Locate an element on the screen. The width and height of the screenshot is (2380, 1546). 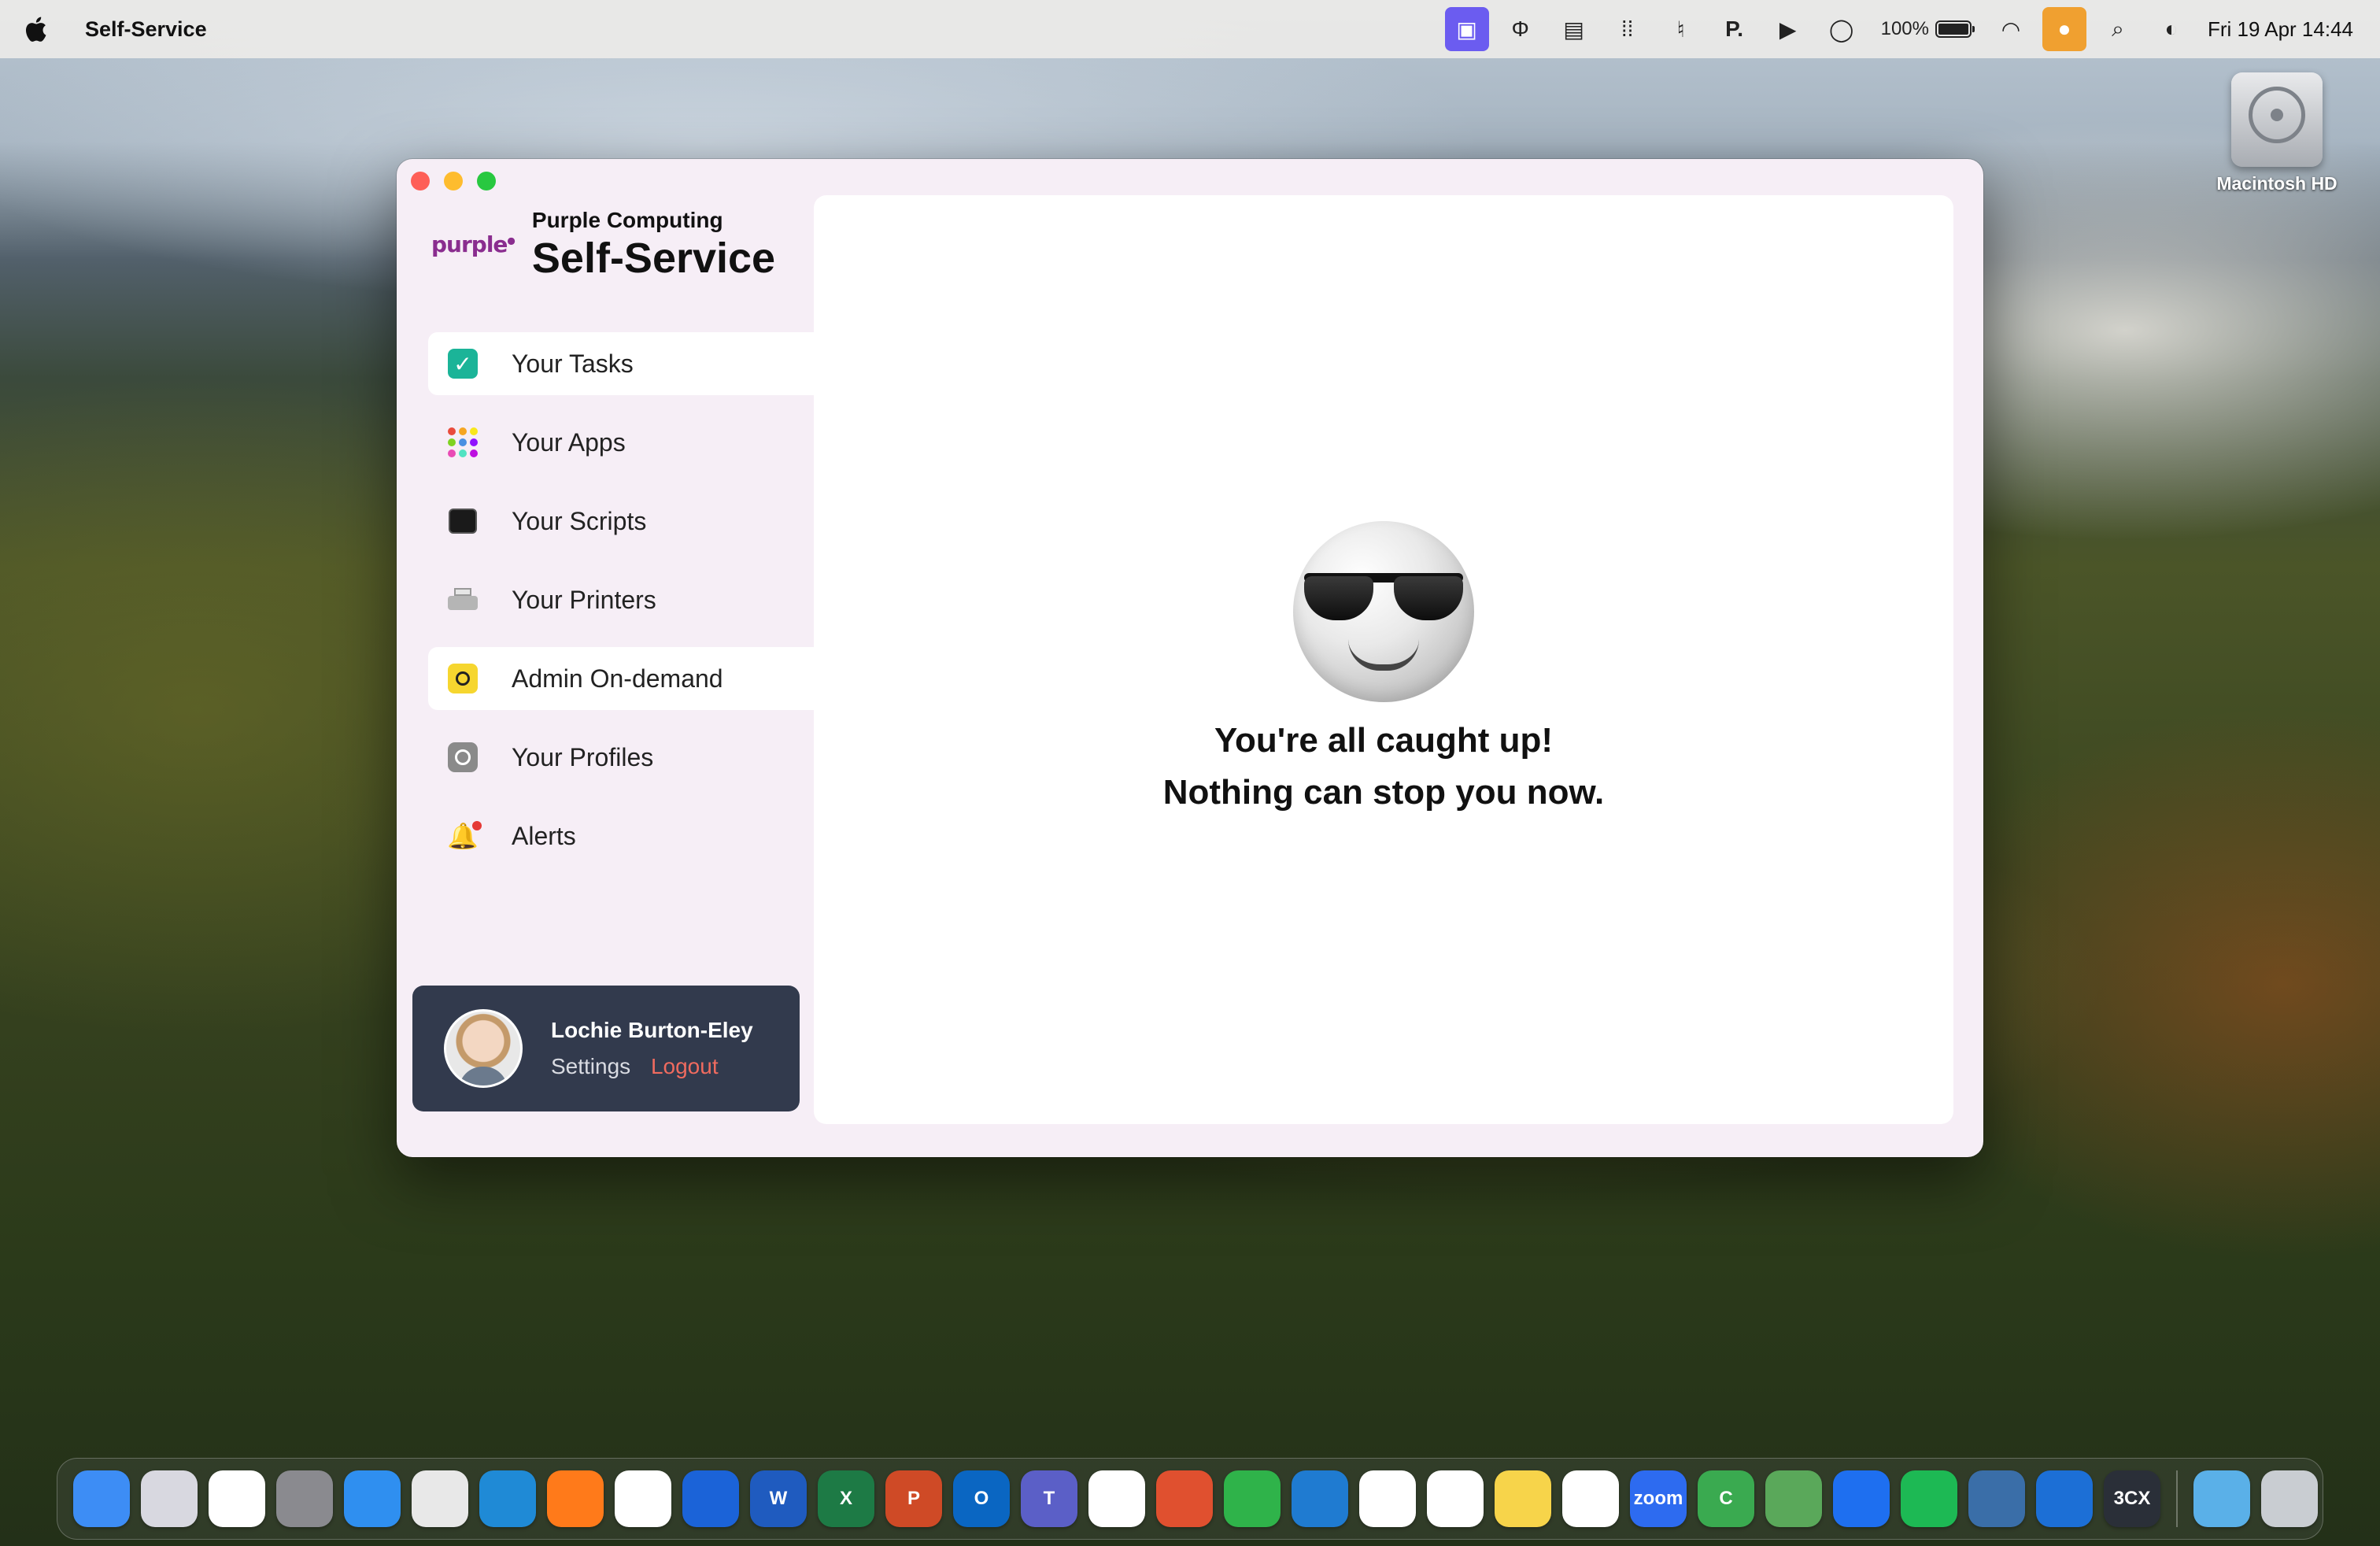
trash-icon is located at coordinates (2289, 1498).